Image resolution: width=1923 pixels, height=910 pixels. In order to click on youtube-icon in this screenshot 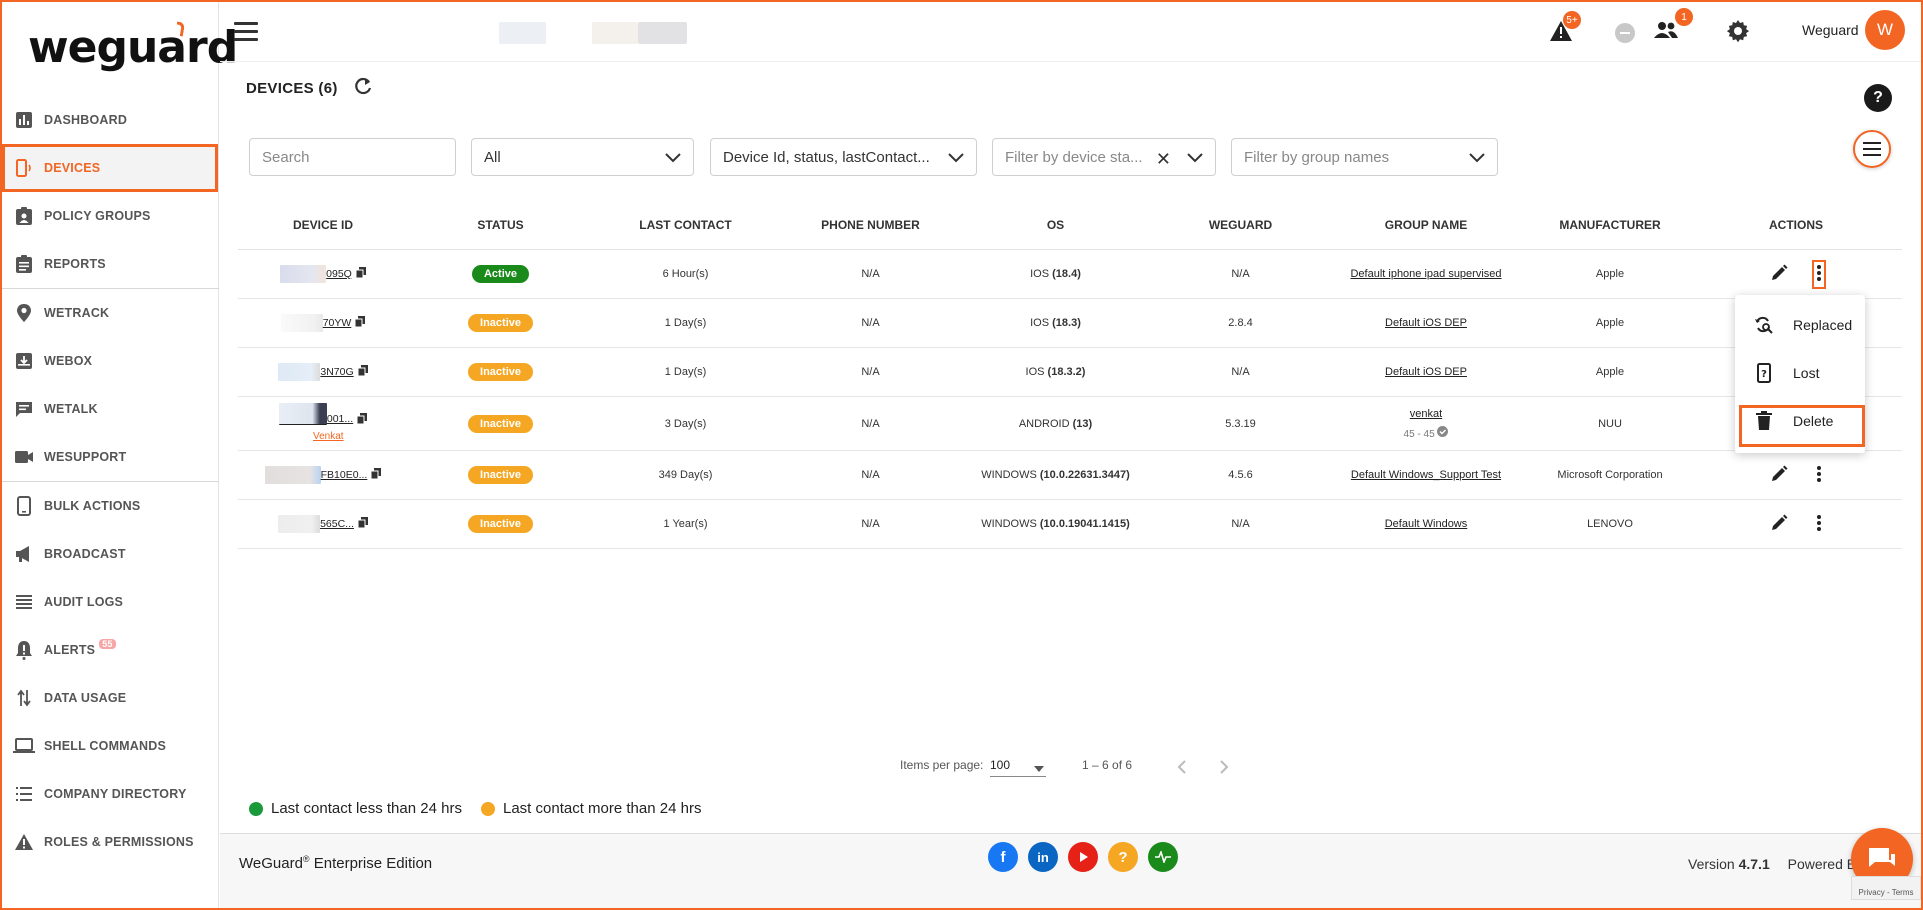, I will do `click(1083, 857)`.